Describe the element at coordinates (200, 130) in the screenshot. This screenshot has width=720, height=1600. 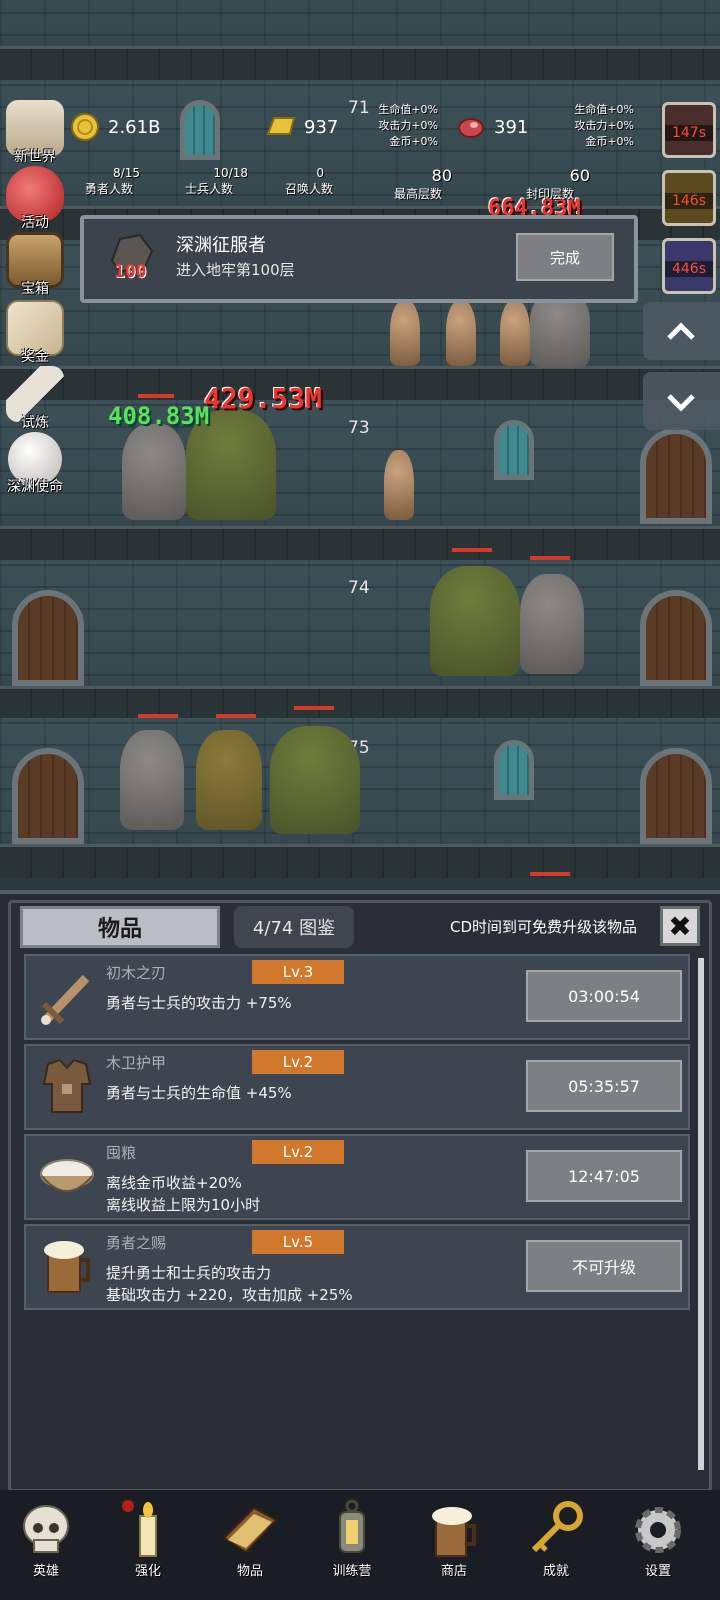
I see `dungeon-window` at that location.